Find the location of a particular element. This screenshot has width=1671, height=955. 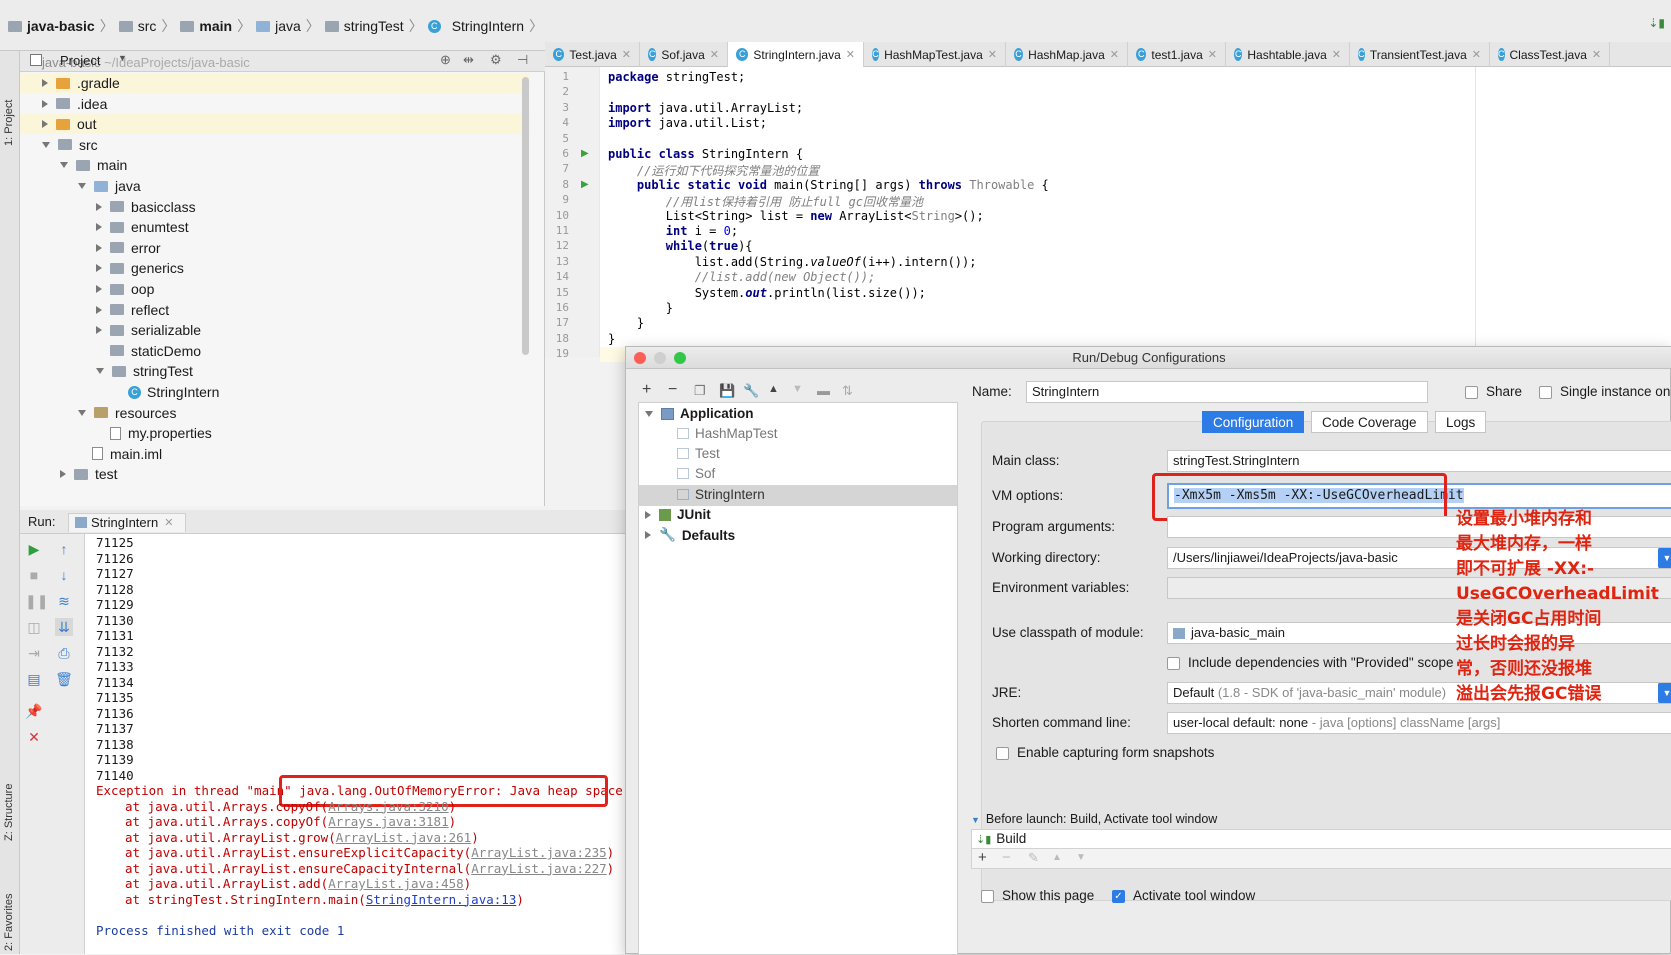

tree-item-basicclass: basicclass is located at coordinates (275, 207).